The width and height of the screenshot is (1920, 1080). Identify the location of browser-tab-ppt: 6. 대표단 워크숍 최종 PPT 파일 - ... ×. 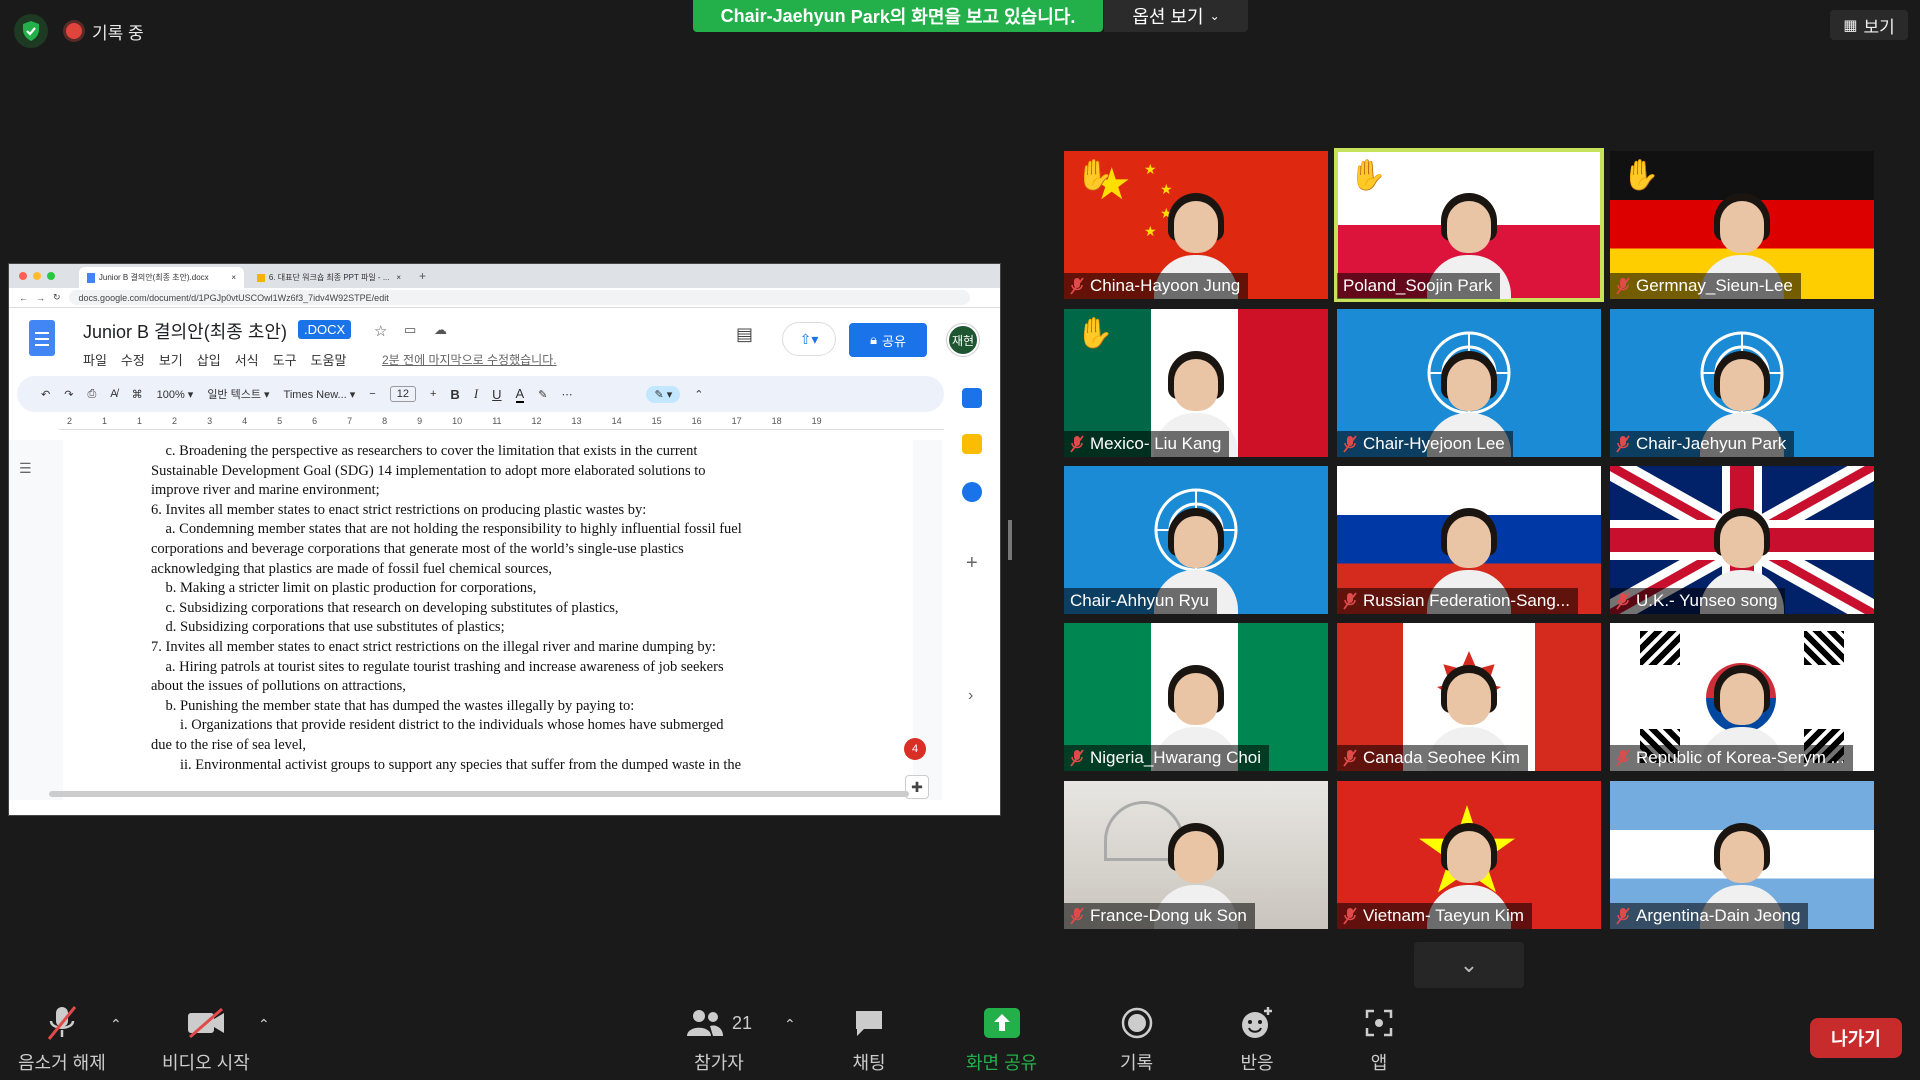
(329, 277).